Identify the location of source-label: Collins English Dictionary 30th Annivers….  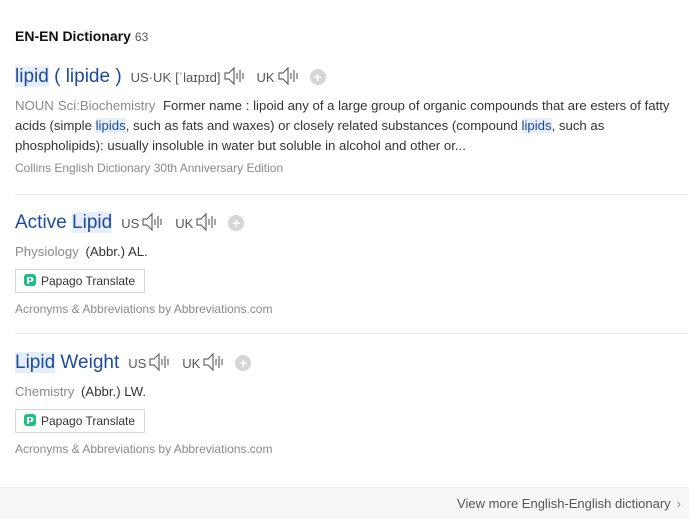
(149, 168).